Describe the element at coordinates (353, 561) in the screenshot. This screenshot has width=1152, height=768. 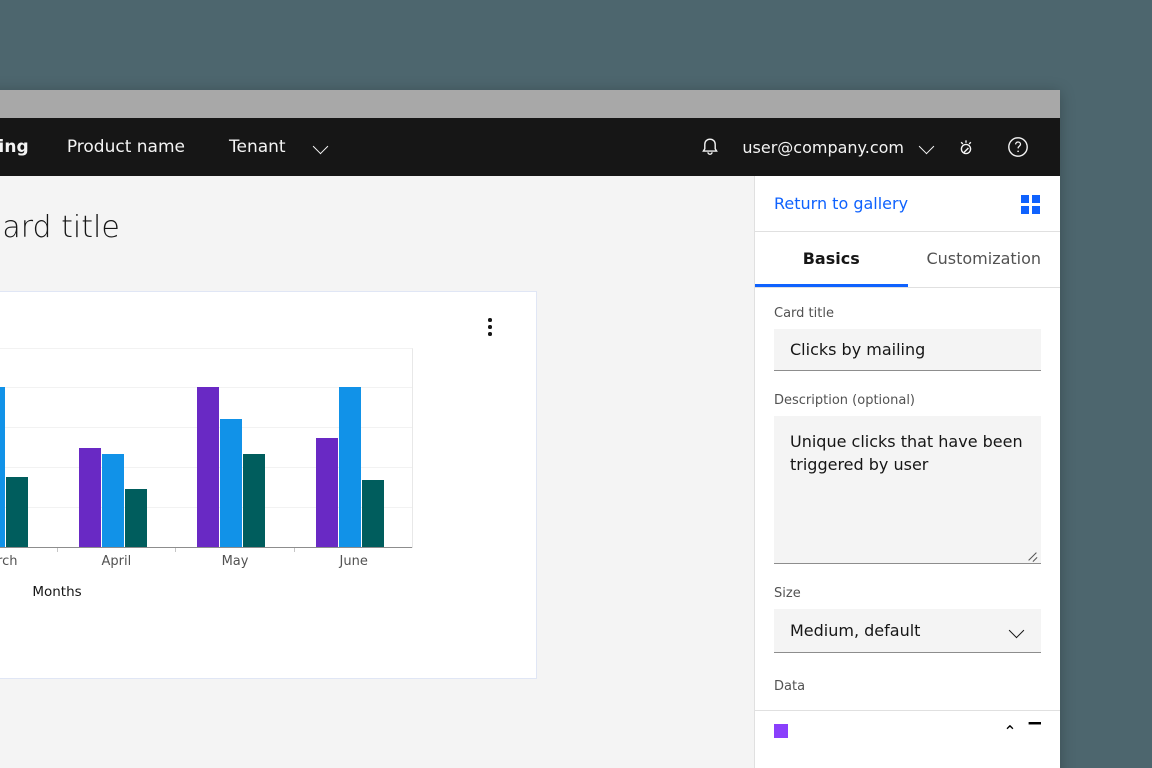
I see `chart-x-tick-label: June` at that location.